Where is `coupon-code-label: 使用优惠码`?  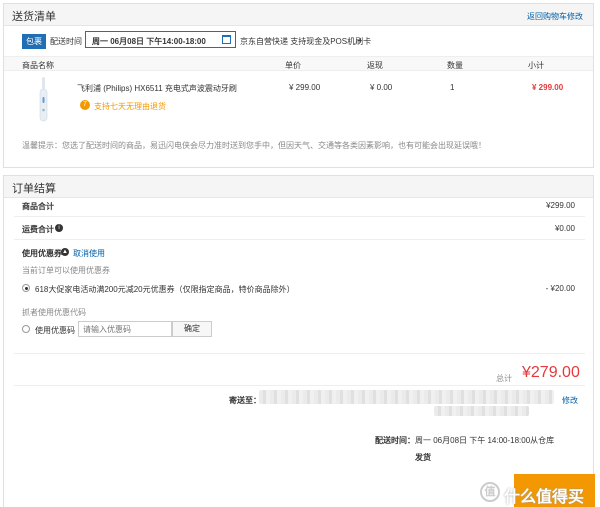 coupon-code-label: 使用优惠码 is located at coordinates (55, 330).